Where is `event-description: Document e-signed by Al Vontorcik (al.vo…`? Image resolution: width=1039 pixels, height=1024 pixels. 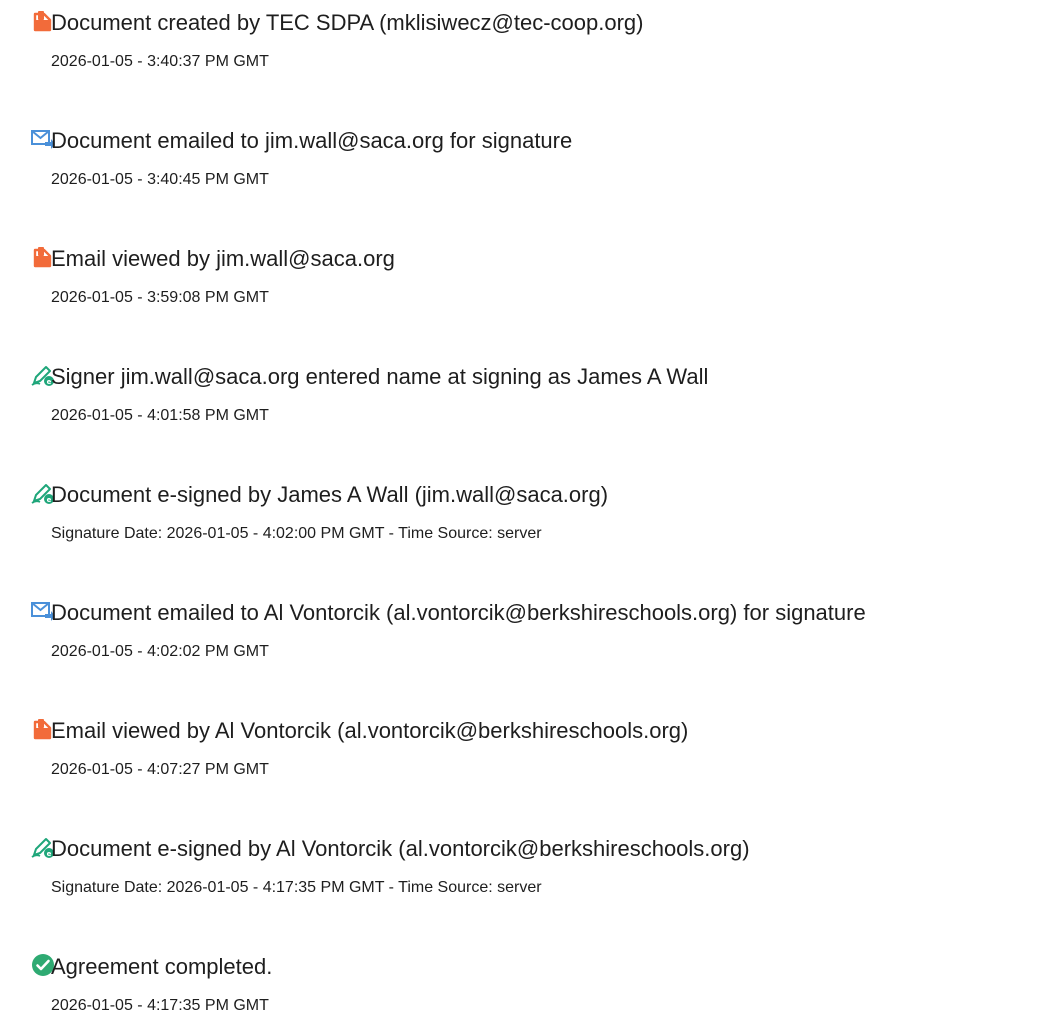
event-description: Document e-signed by Al Vontorcik (al.vo… is located at coordinates (400, 848).